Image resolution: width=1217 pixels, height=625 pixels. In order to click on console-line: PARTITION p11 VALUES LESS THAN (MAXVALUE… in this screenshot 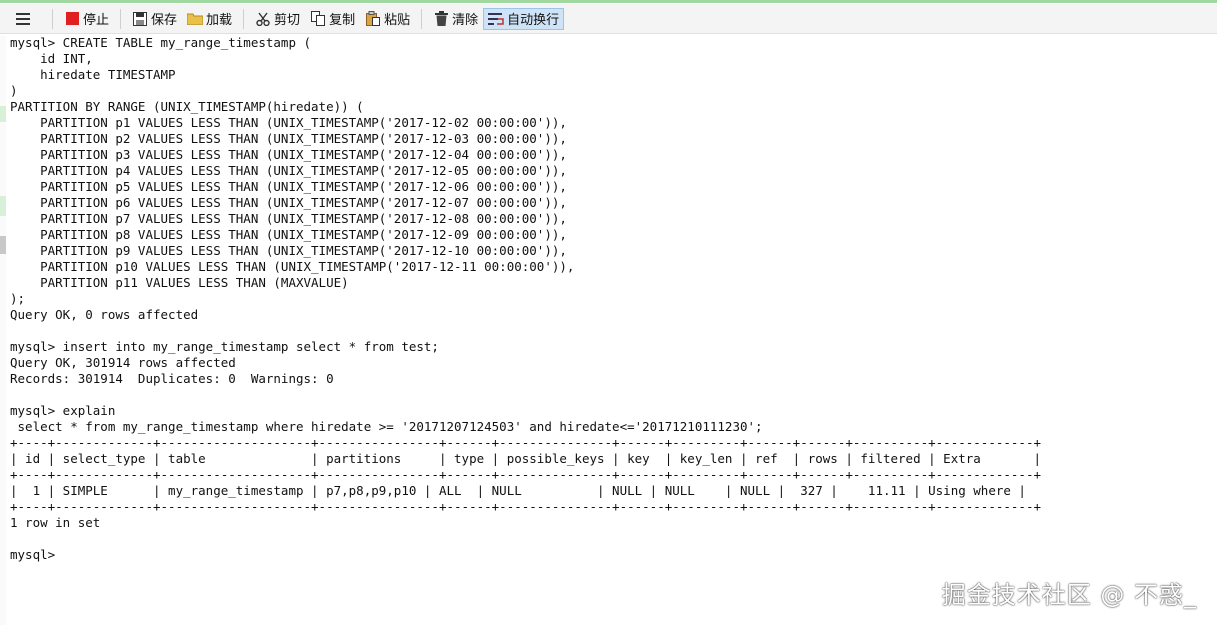, I will do `click(179, 282)`.